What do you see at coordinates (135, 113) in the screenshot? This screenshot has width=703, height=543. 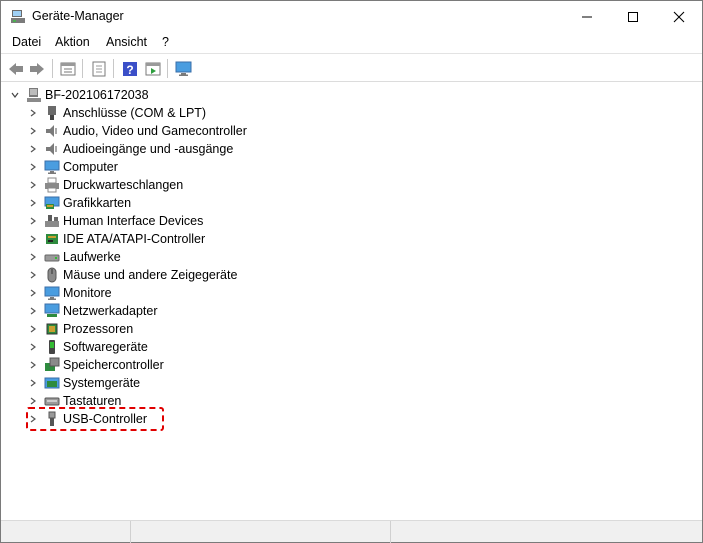 I see `tree-node-label: Anschlüsse (COM & LPT)` at bounding box center [135, 113].